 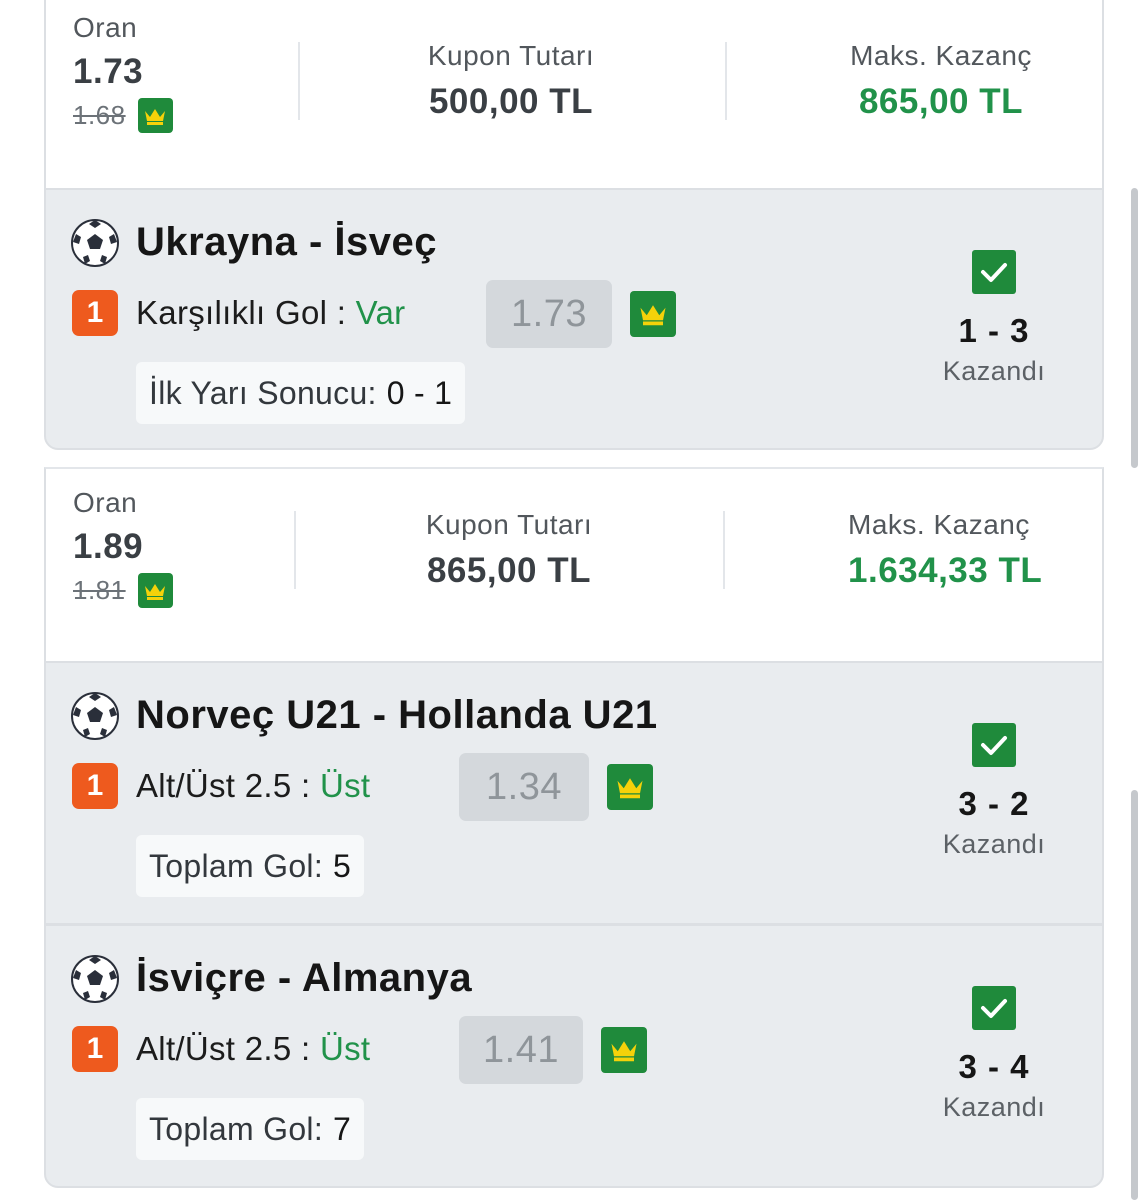 What do you see at coordinates (511, 81) in the screenshot?
I see `stake-block: Kupon Tutarı 500,00 TL` at bounding box center [511, 81].